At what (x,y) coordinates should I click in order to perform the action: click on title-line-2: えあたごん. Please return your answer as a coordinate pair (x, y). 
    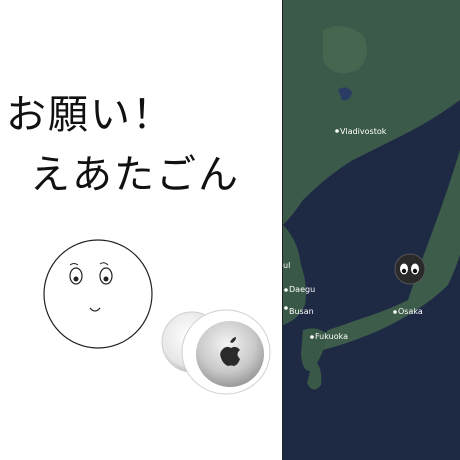
    Looking at the image, I should click on (135, 175).